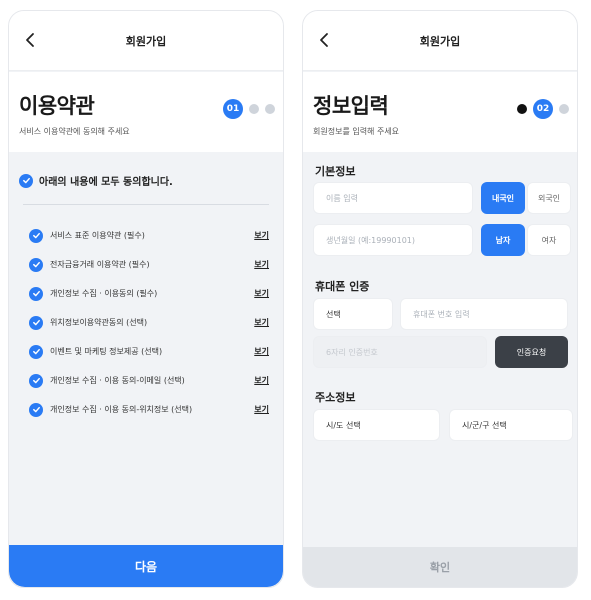 Image resolution: width=591 pixels, height=600 pixels. Describe the element at coordinates (106, 351) in the screenshot. I see `term-label: 이벤트 및 마케팅 정보제공 (선택)` at that location.